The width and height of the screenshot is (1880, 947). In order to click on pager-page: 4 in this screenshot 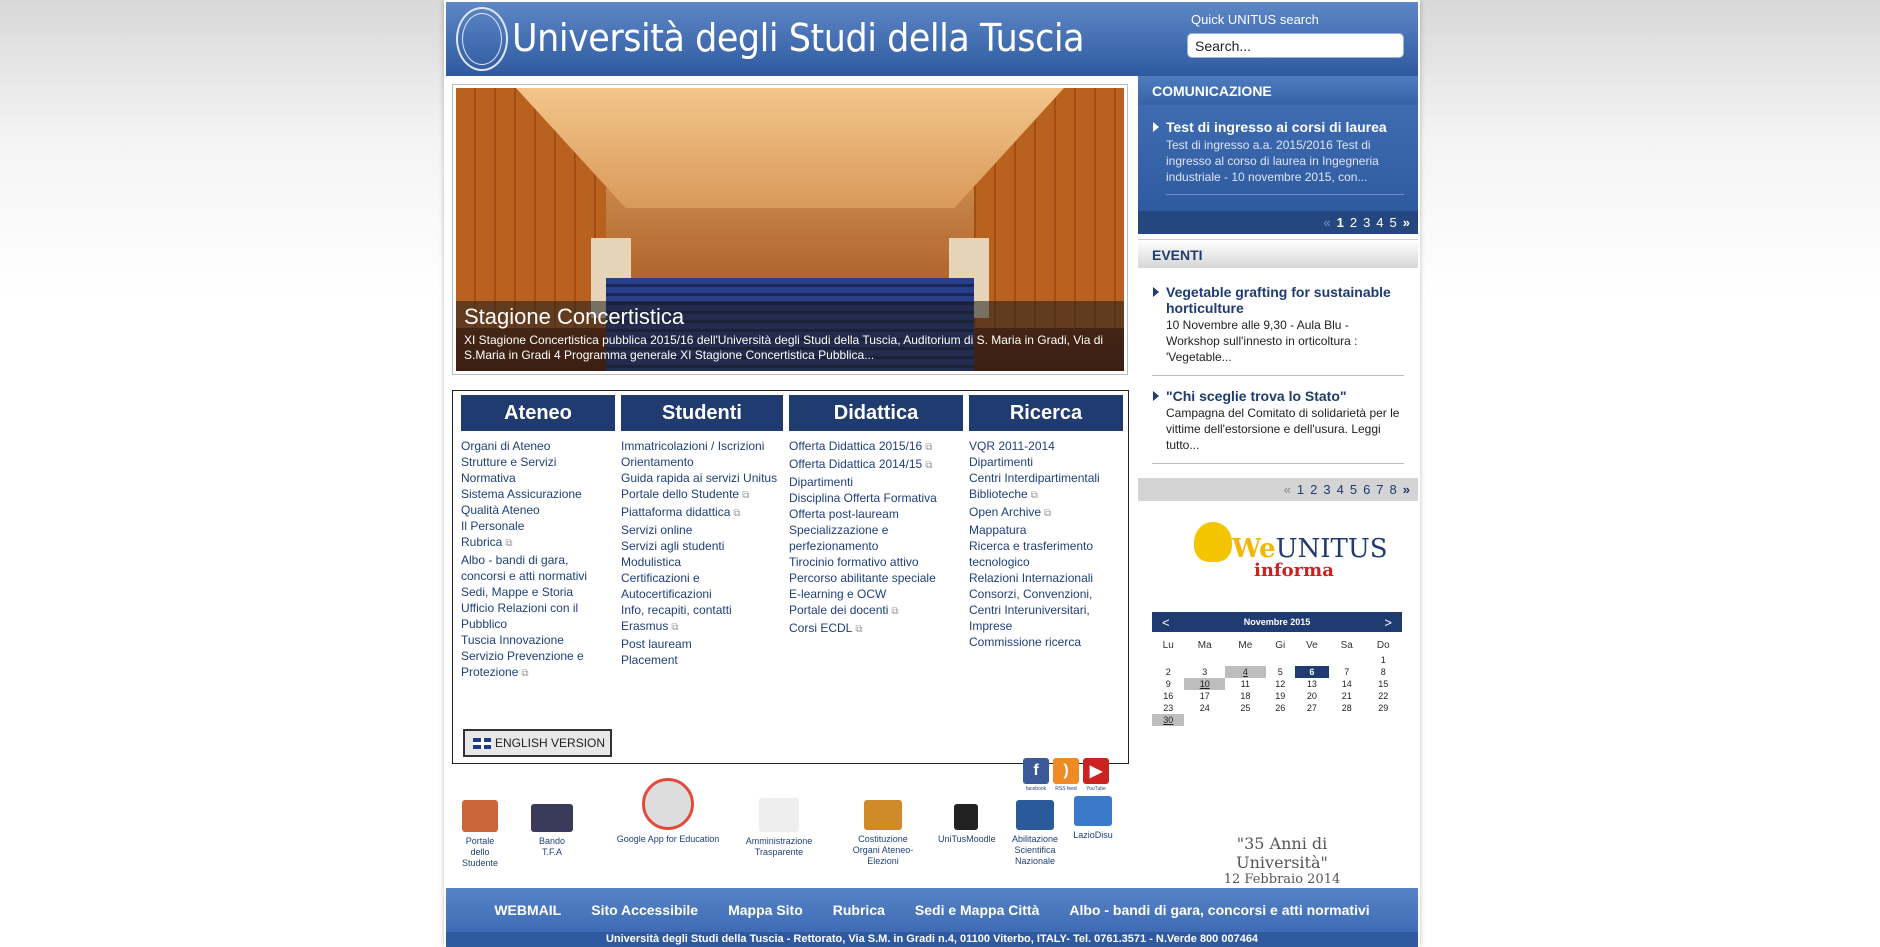, I will do `click(1379, 222)`.